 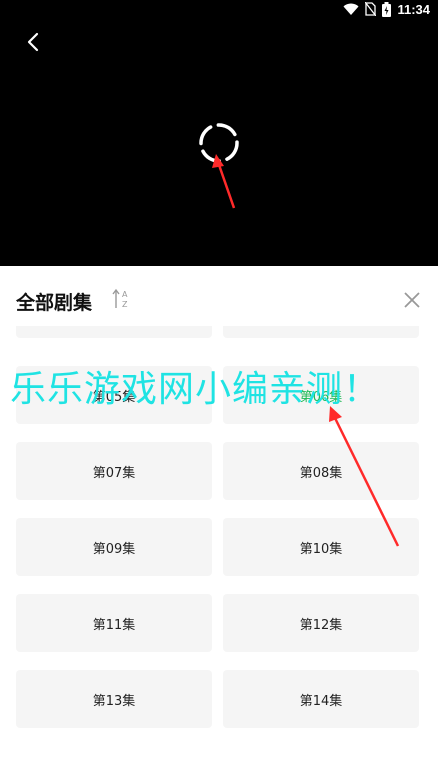 What do you see at coordinates (413, 9) in the screenshot?
I see `status-time: 11:34` at bounding box center [413, 9].